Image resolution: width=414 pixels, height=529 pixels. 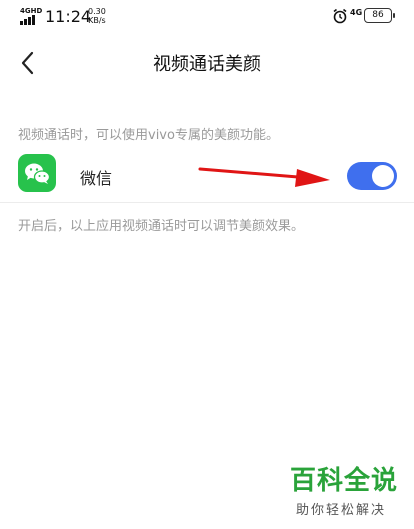 What do you see at coordinates (356, 12) in the screenshot?
I see `network-type-right: 4G` at bounding box center [356, 12].